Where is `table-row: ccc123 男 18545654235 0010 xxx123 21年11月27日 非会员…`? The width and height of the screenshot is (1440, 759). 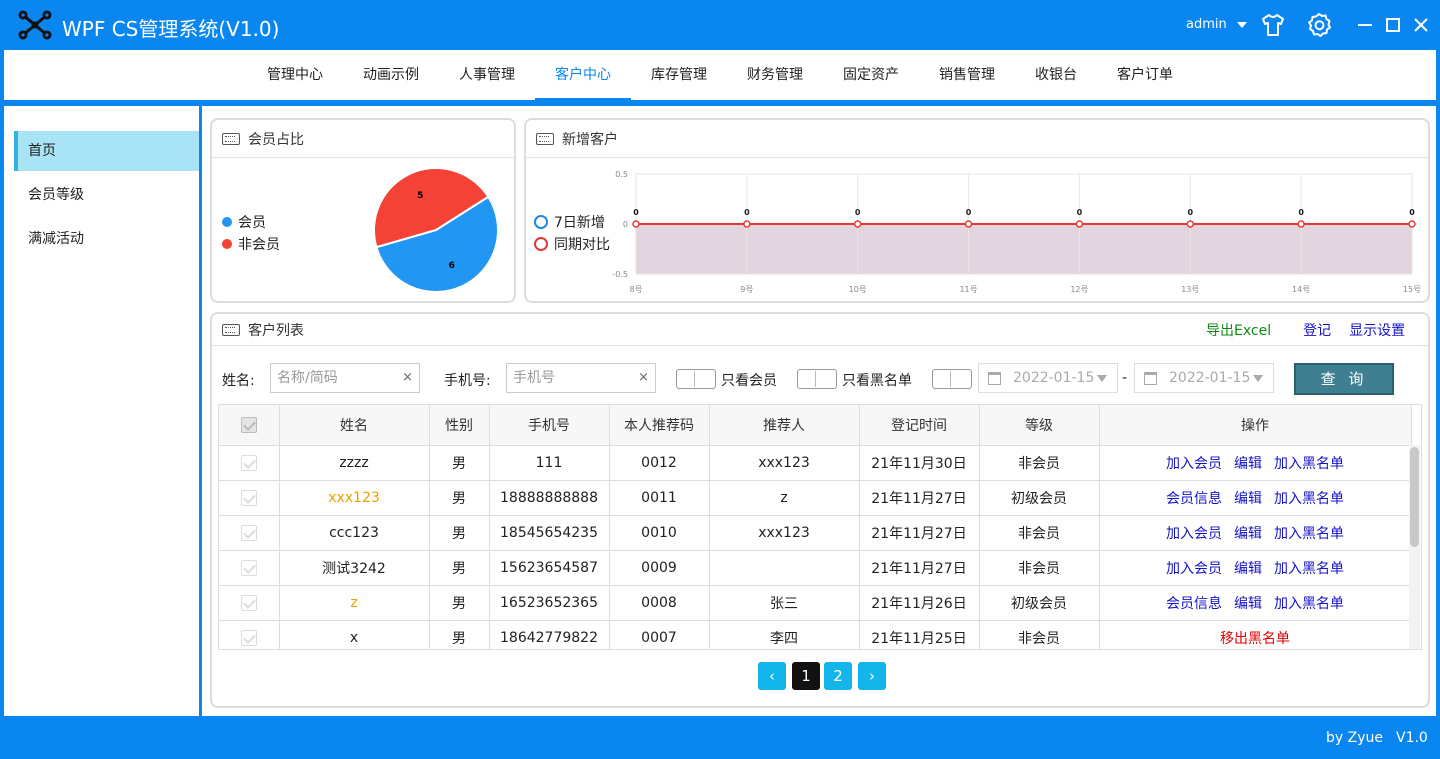 table-row: ccc123 男 18545654235 0010 xxx123 21年11月27日 非会员… is located at coordinates (815, 533).